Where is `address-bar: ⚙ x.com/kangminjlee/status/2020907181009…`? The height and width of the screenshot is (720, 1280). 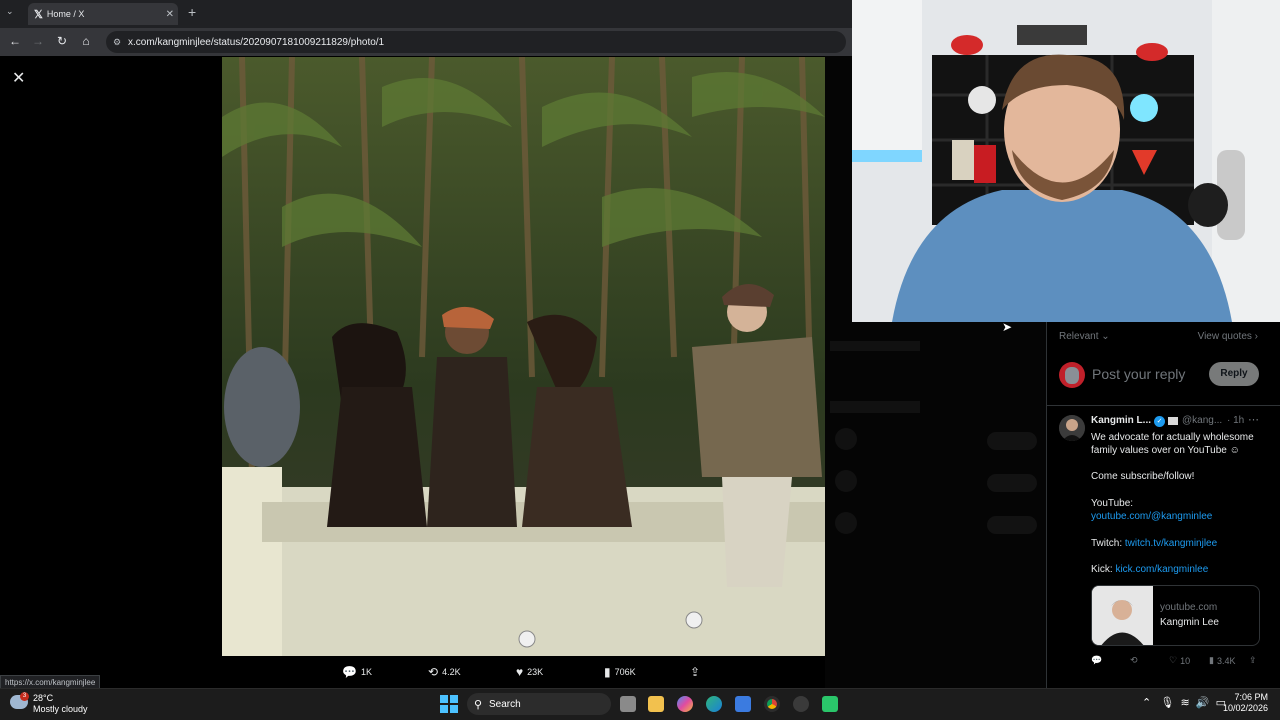
address-bar: ⚙ x.com/kangminjlee/status/2020907181009… is located at coordinates (476, 42).